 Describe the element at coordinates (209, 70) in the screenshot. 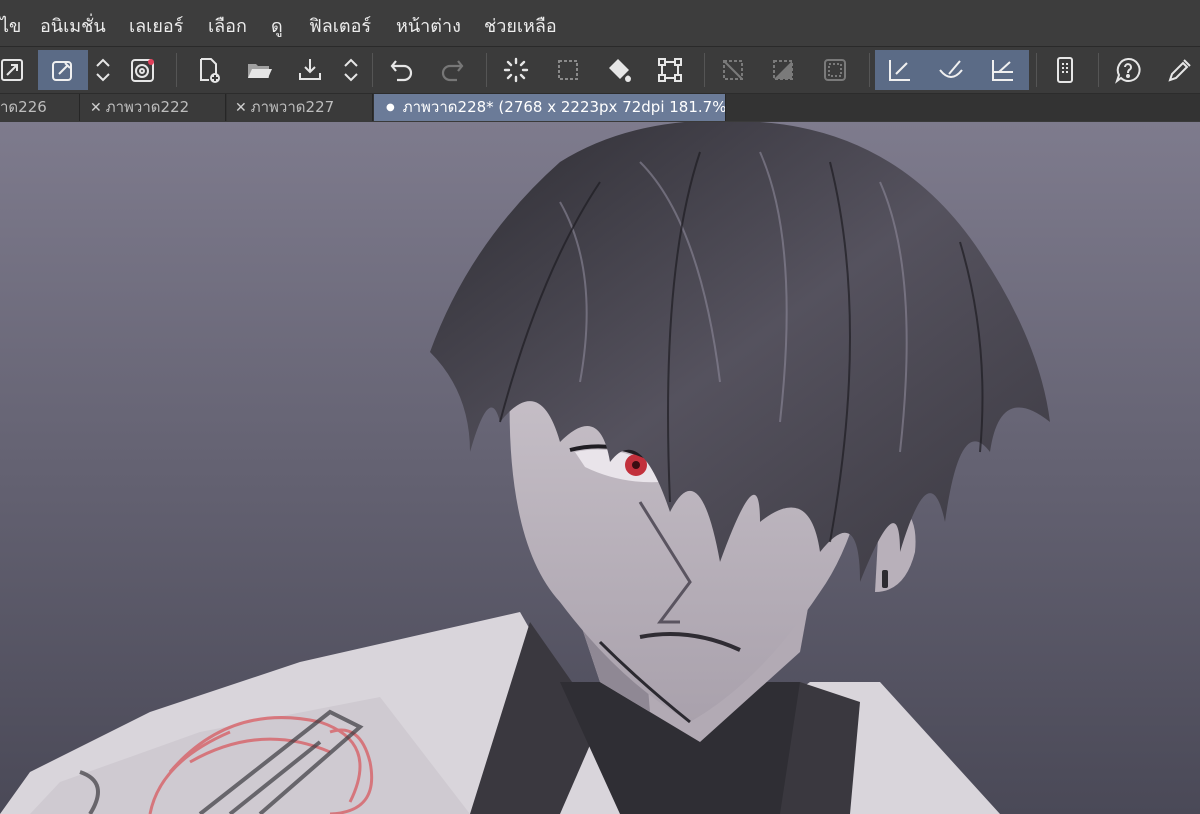

I see `new-canvas-icon` at that location.